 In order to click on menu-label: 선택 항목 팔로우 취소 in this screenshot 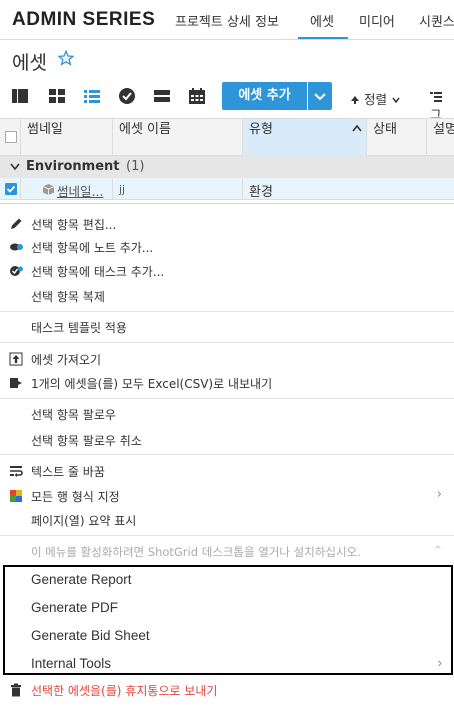, I will do `click(86, 441)`.